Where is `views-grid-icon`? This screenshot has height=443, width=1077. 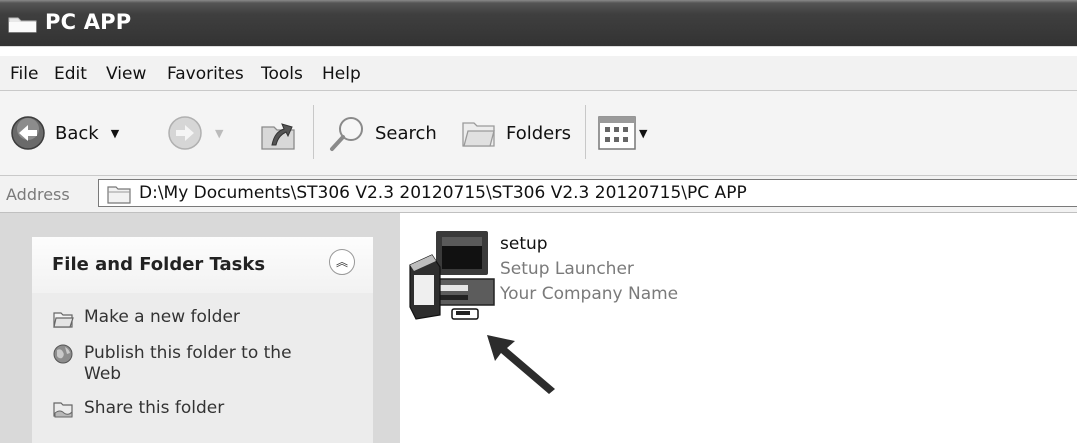 views-grid-icon is located at coordinates (617, 133).